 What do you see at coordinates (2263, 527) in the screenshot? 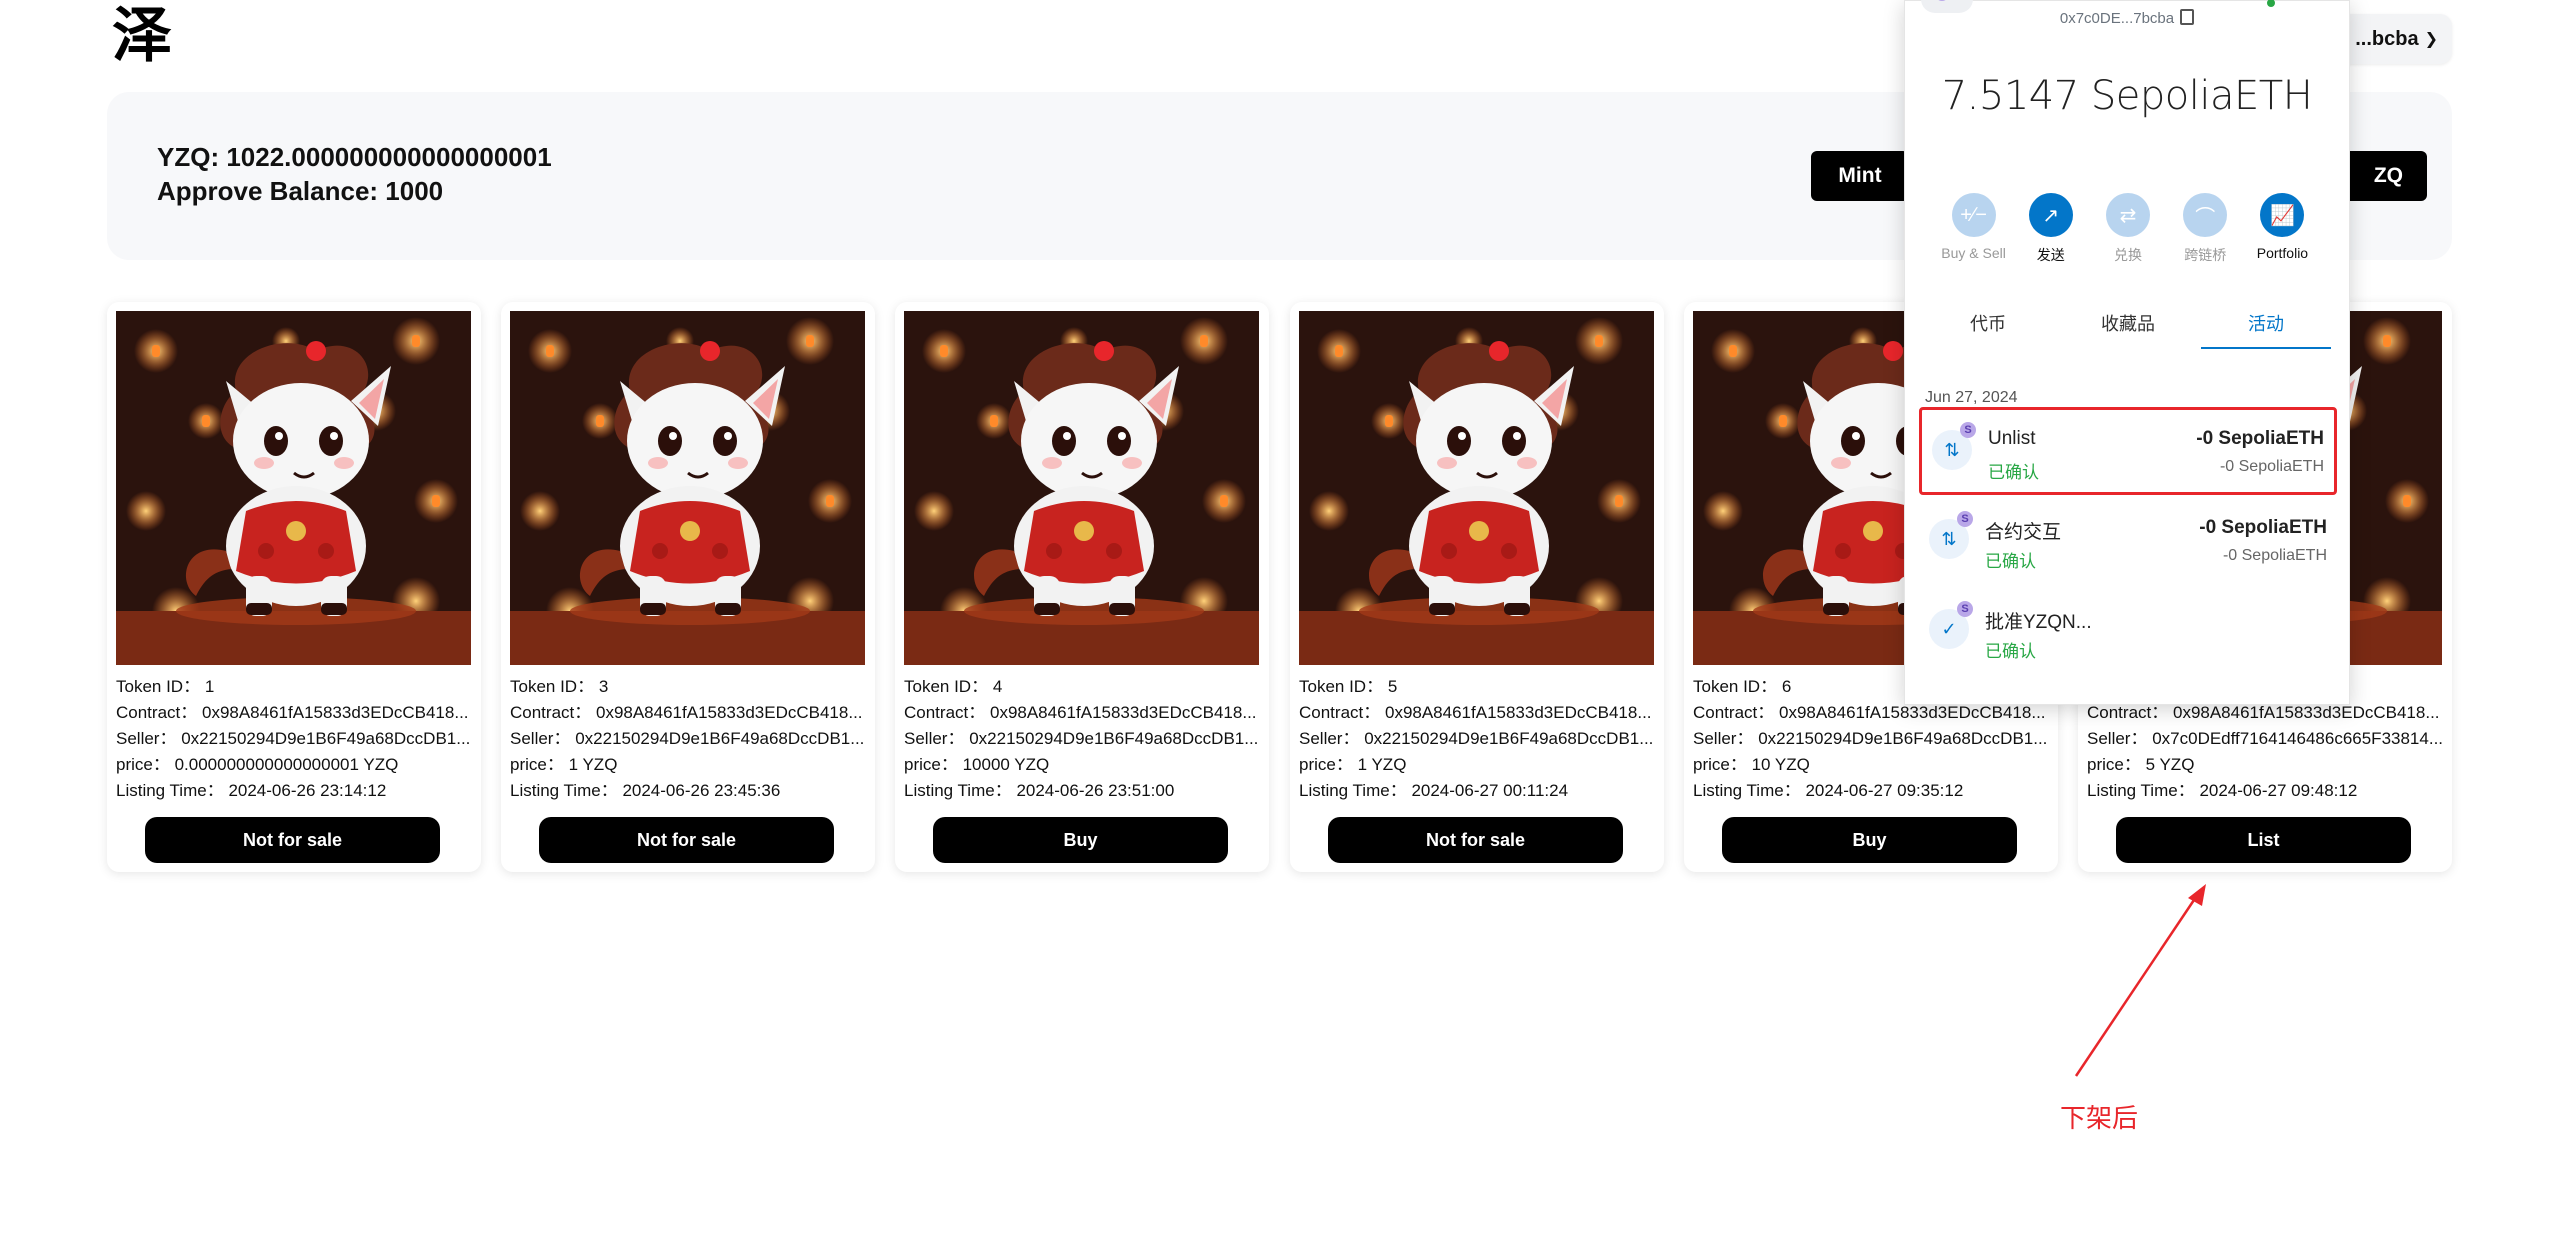
I see `activity-amount: -0 SepoliaETH` at bounding box center [2263, 527].